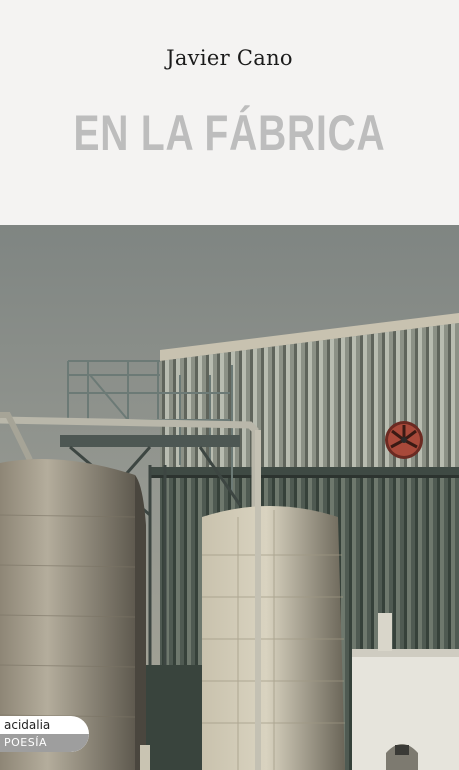 This screenshot has height=770, width=459. I want to click on publisher-badge: acidalia POESÍA, so click(44, 734).